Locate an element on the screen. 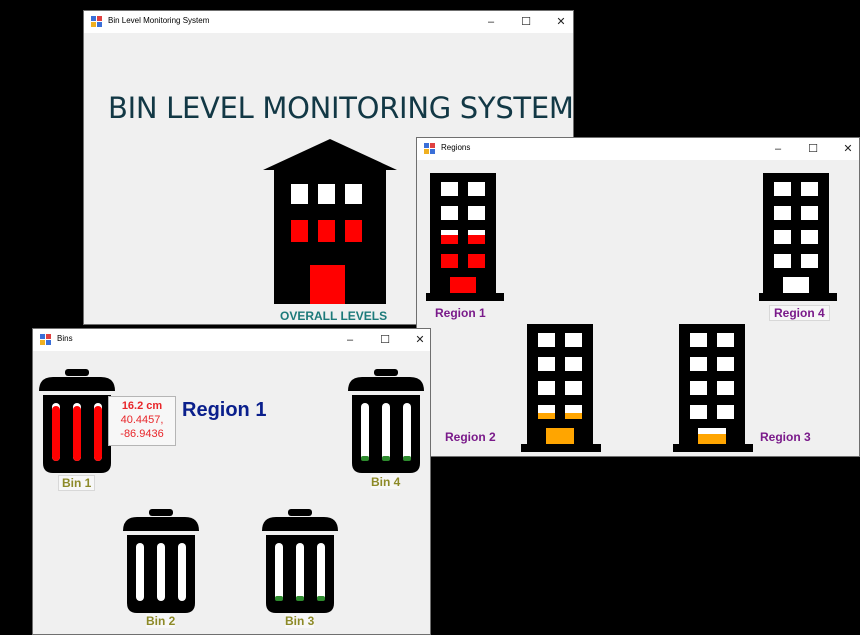 The height and width of the screenshot is (635, 860). bin-distance-text: 16.2 cm is located at coordinates (142, 406).